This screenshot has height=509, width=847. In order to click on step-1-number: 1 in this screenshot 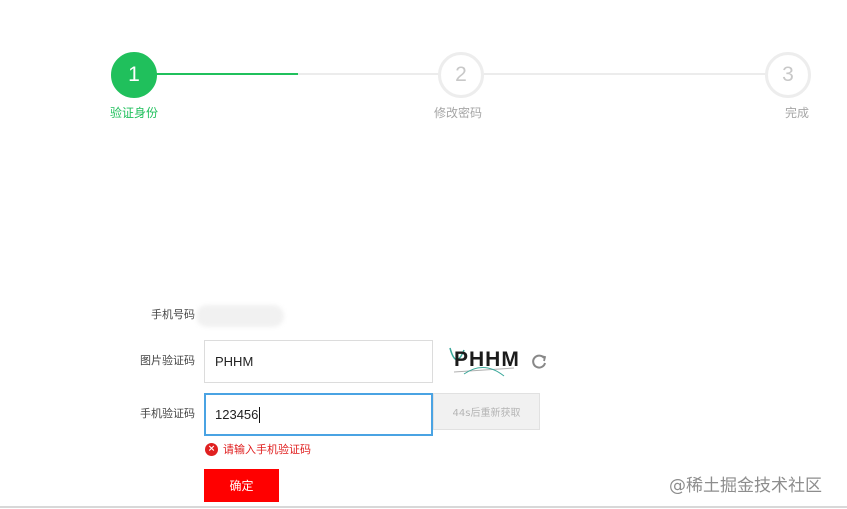, I will do `click(134, 74)`.